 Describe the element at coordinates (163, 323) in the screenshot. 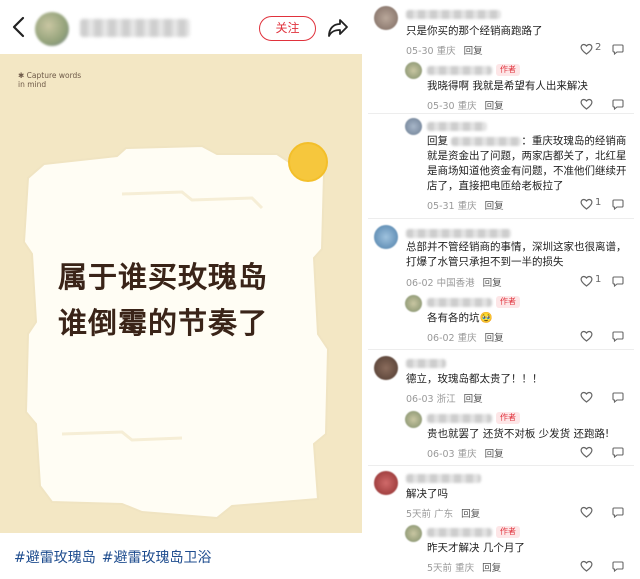

I see `card-headline-line2: 谁倒霉的节奏了` at that location.